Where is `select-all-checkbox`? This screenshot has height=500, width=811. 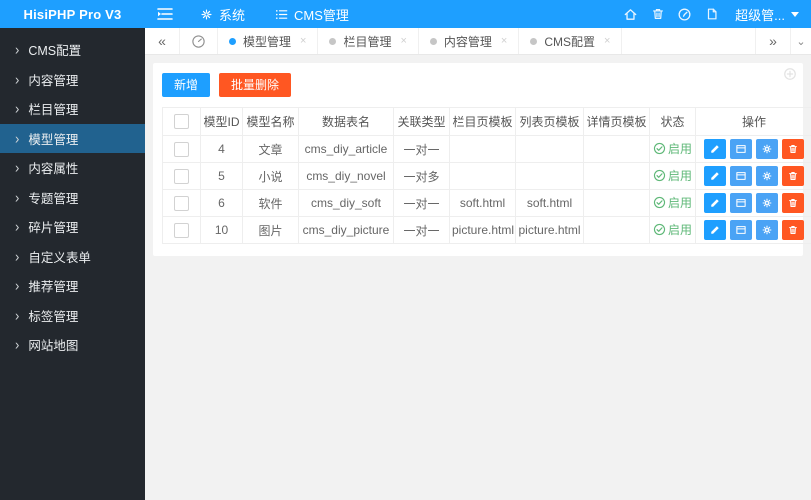 select-all-checkbox is located at coordinates (181, 122).